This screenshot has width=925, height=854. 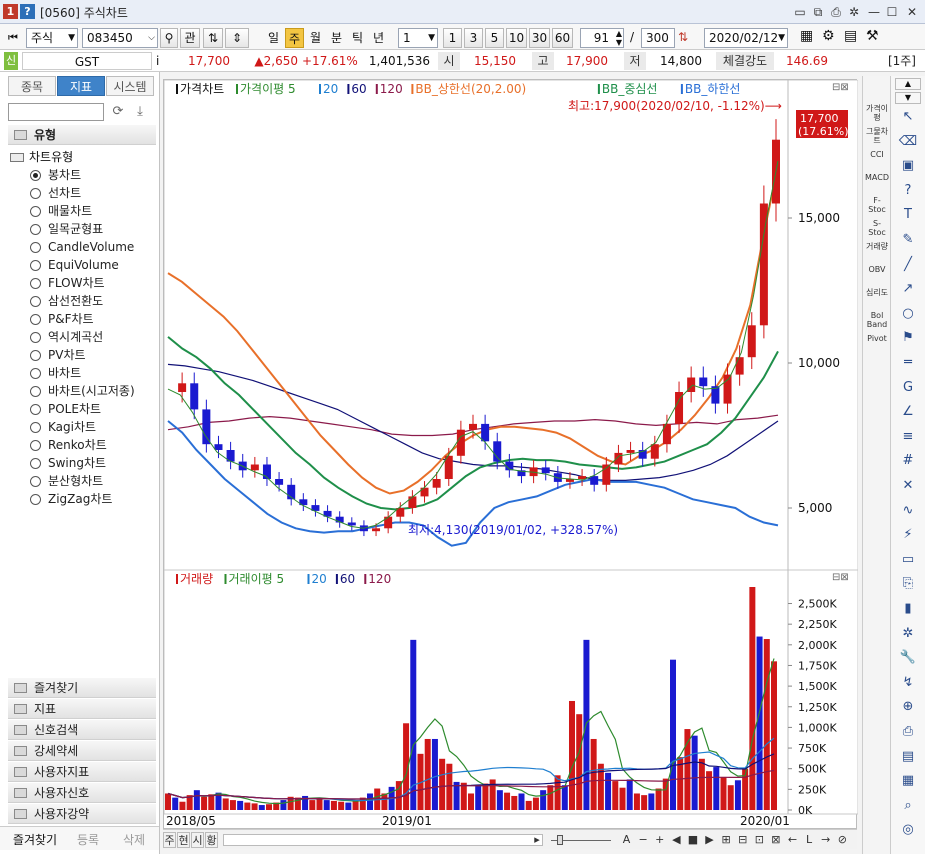 I want to click on delete-button: 삭제, so click(x=134, y=839).